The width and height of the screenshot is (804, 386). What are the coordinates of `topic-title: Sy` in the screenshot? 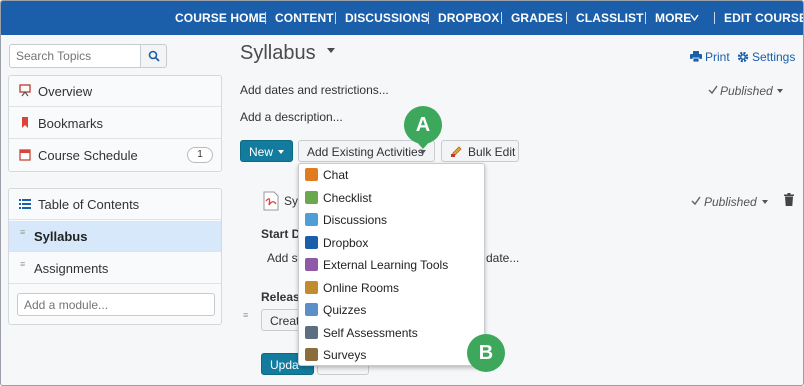 It's located at (291, 201).